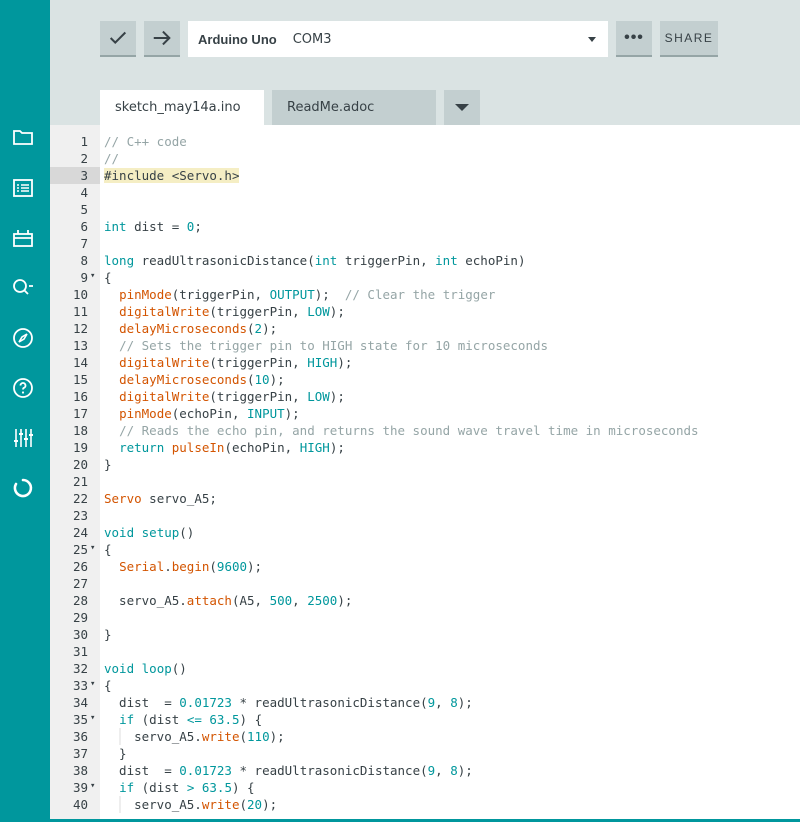  Describe the element at coordinates (425, 141) in the screenshot. I see `code-line: 1 // C++ code` at that location.